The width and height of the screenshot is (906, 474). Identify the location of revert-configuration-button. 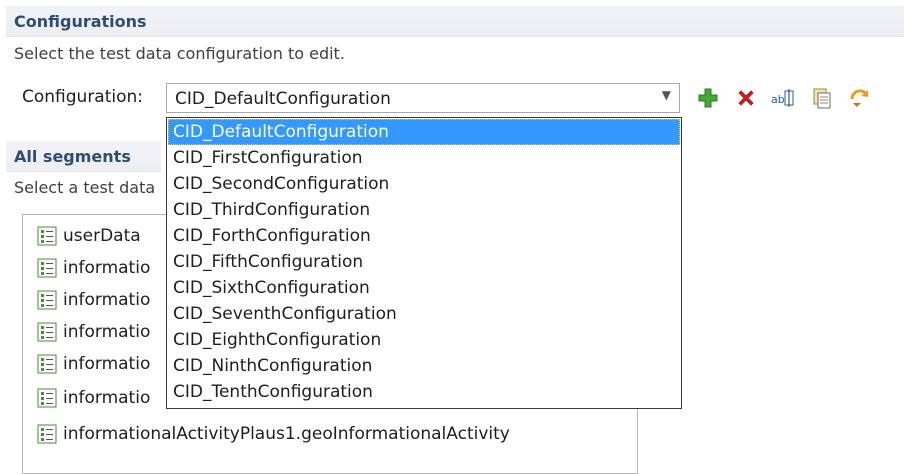
(860, 98).